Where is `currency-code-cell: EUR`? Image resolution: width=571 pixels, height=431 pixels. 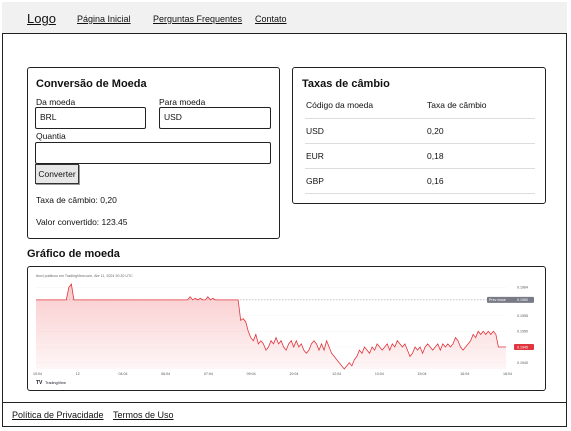 currency-code-cell: EUR is located at coordinates (365, 156).